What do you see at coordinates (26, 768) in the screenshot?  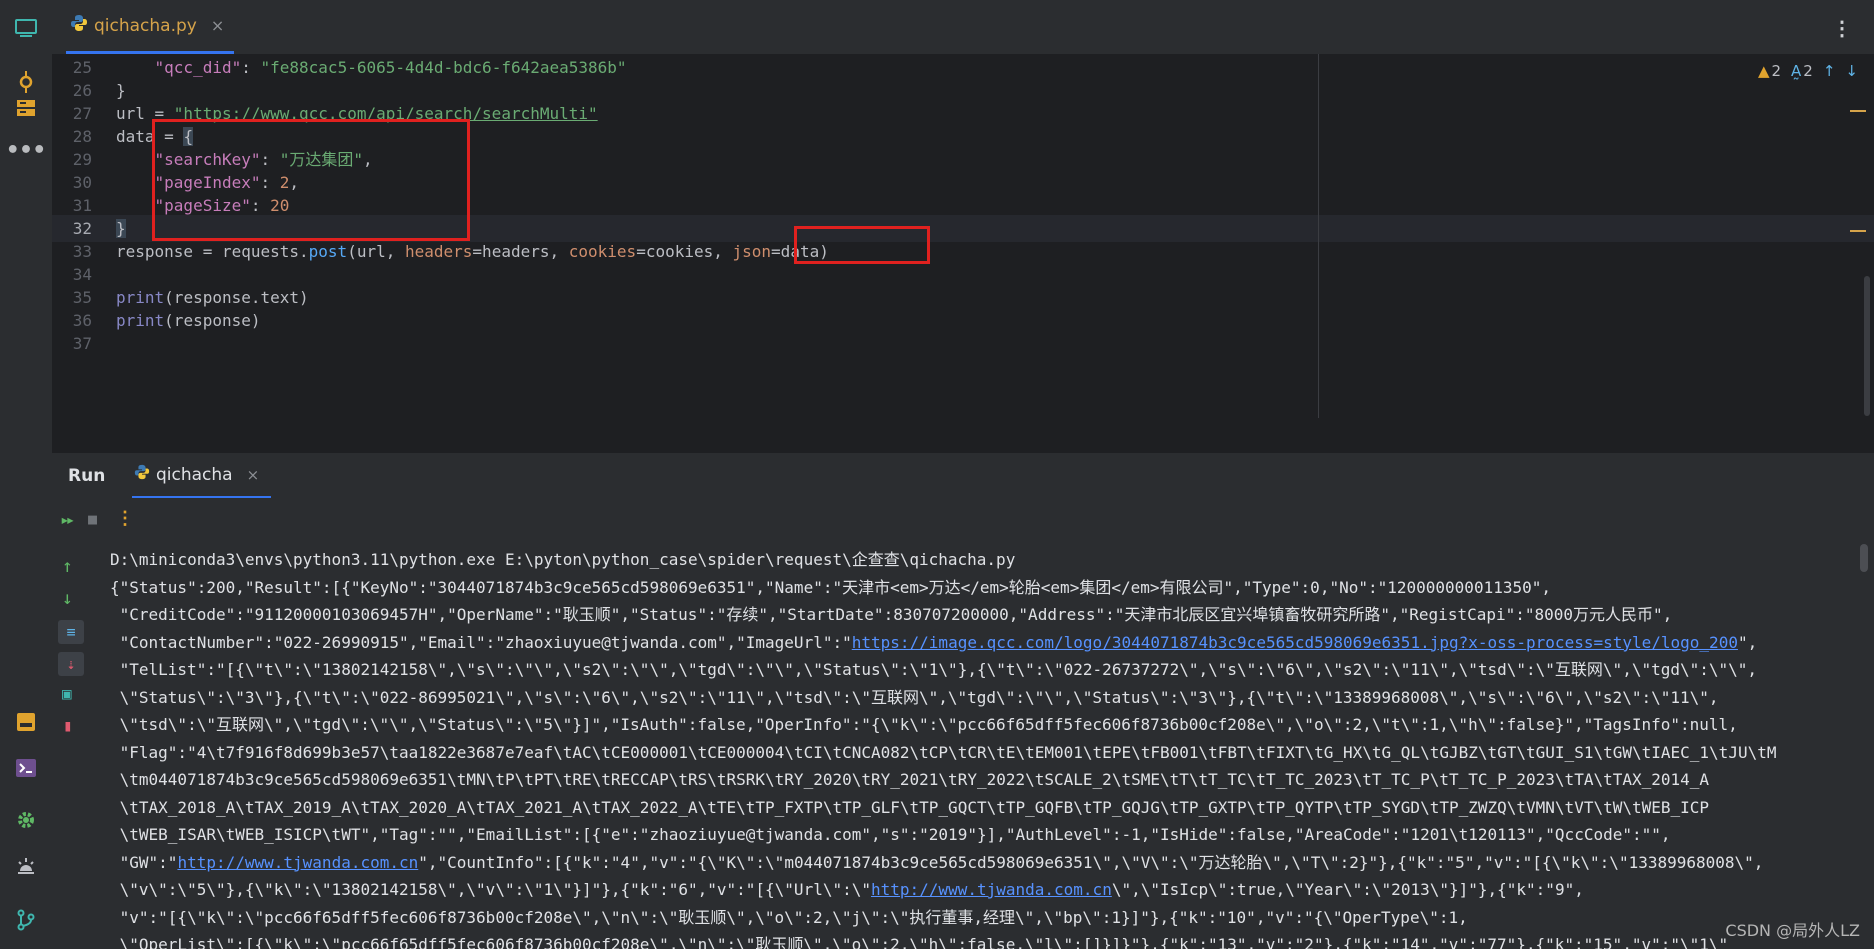 I see `python-console-icon` at bounding box center [26, 768].